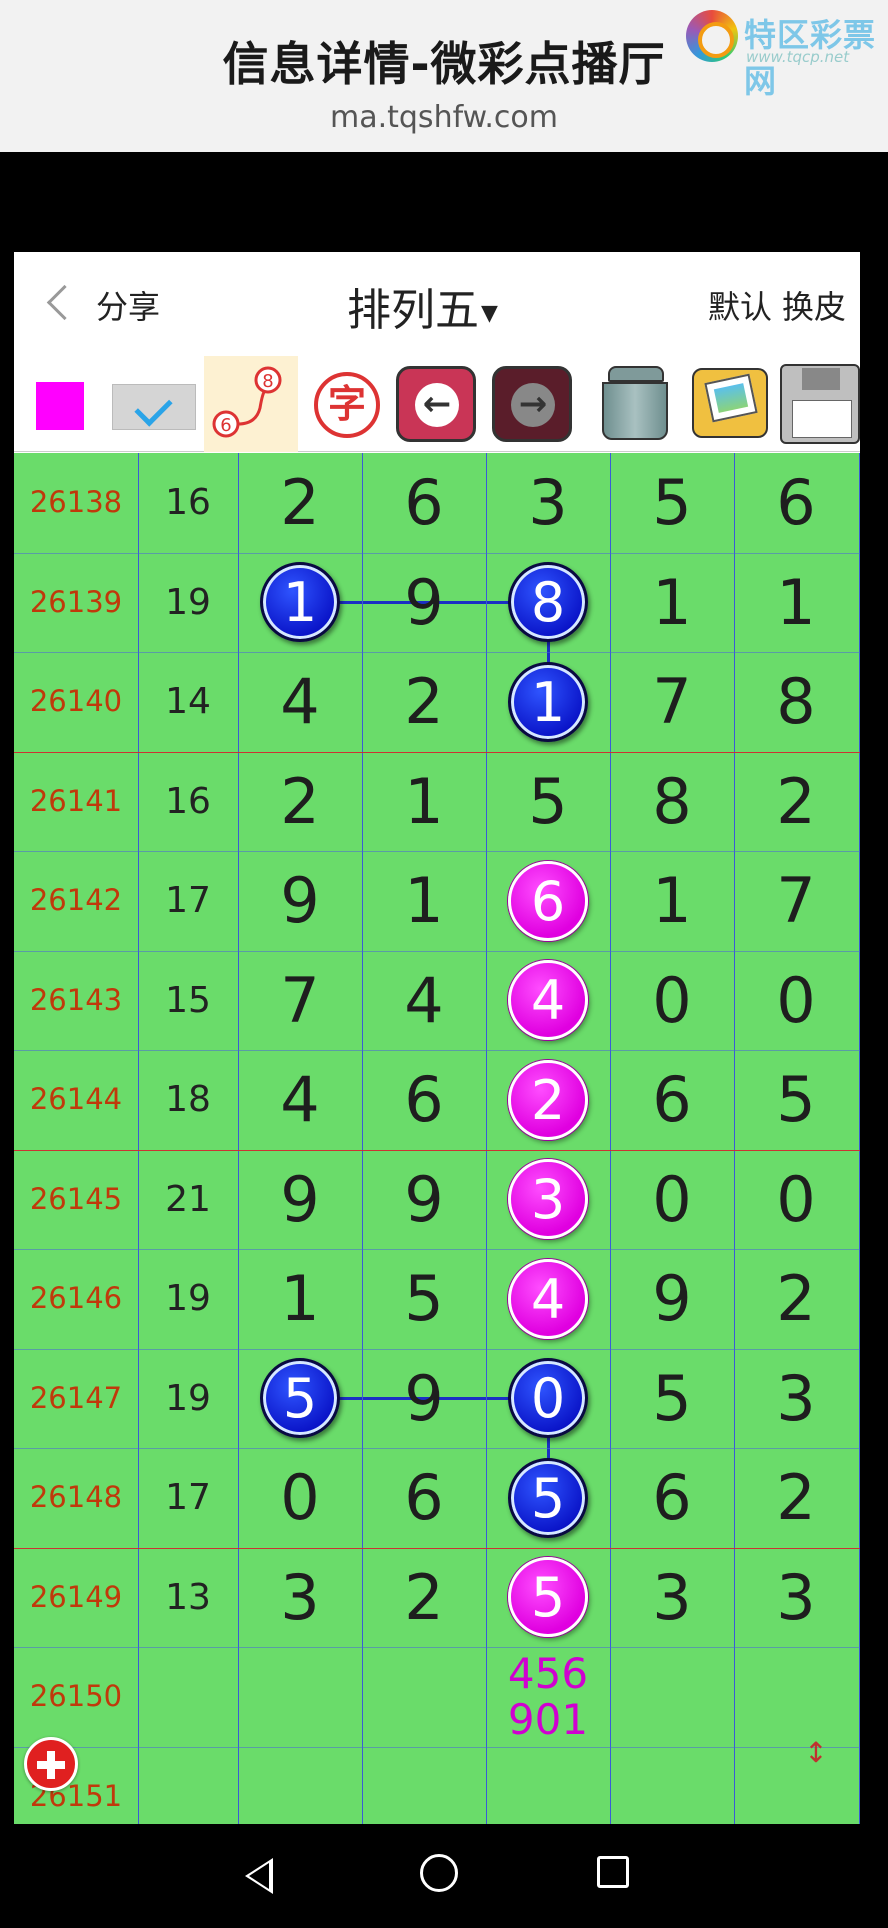 This screenshot has height=1928, width=888. Describe the element at coordinates (532, 404) in the screenshot. I see `next-icon: →` at that location.